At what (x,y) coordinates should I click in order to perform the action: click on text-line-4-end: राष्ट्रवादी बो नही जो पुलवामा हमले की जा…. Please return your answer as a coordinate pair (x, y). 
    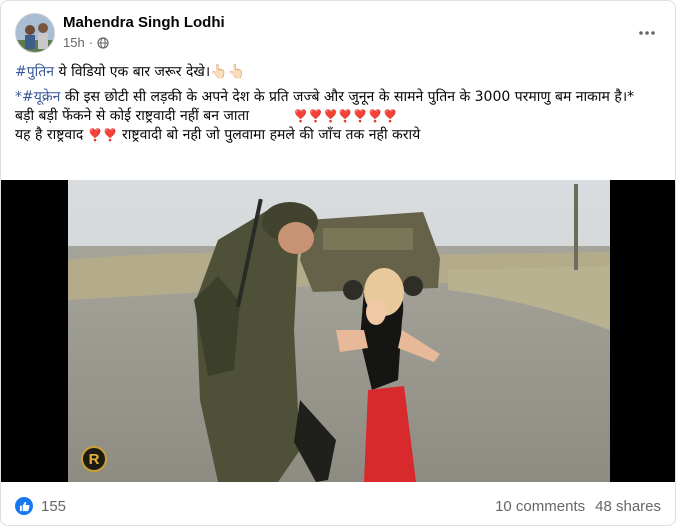
    Looking at the image, I should click on (269, 135).